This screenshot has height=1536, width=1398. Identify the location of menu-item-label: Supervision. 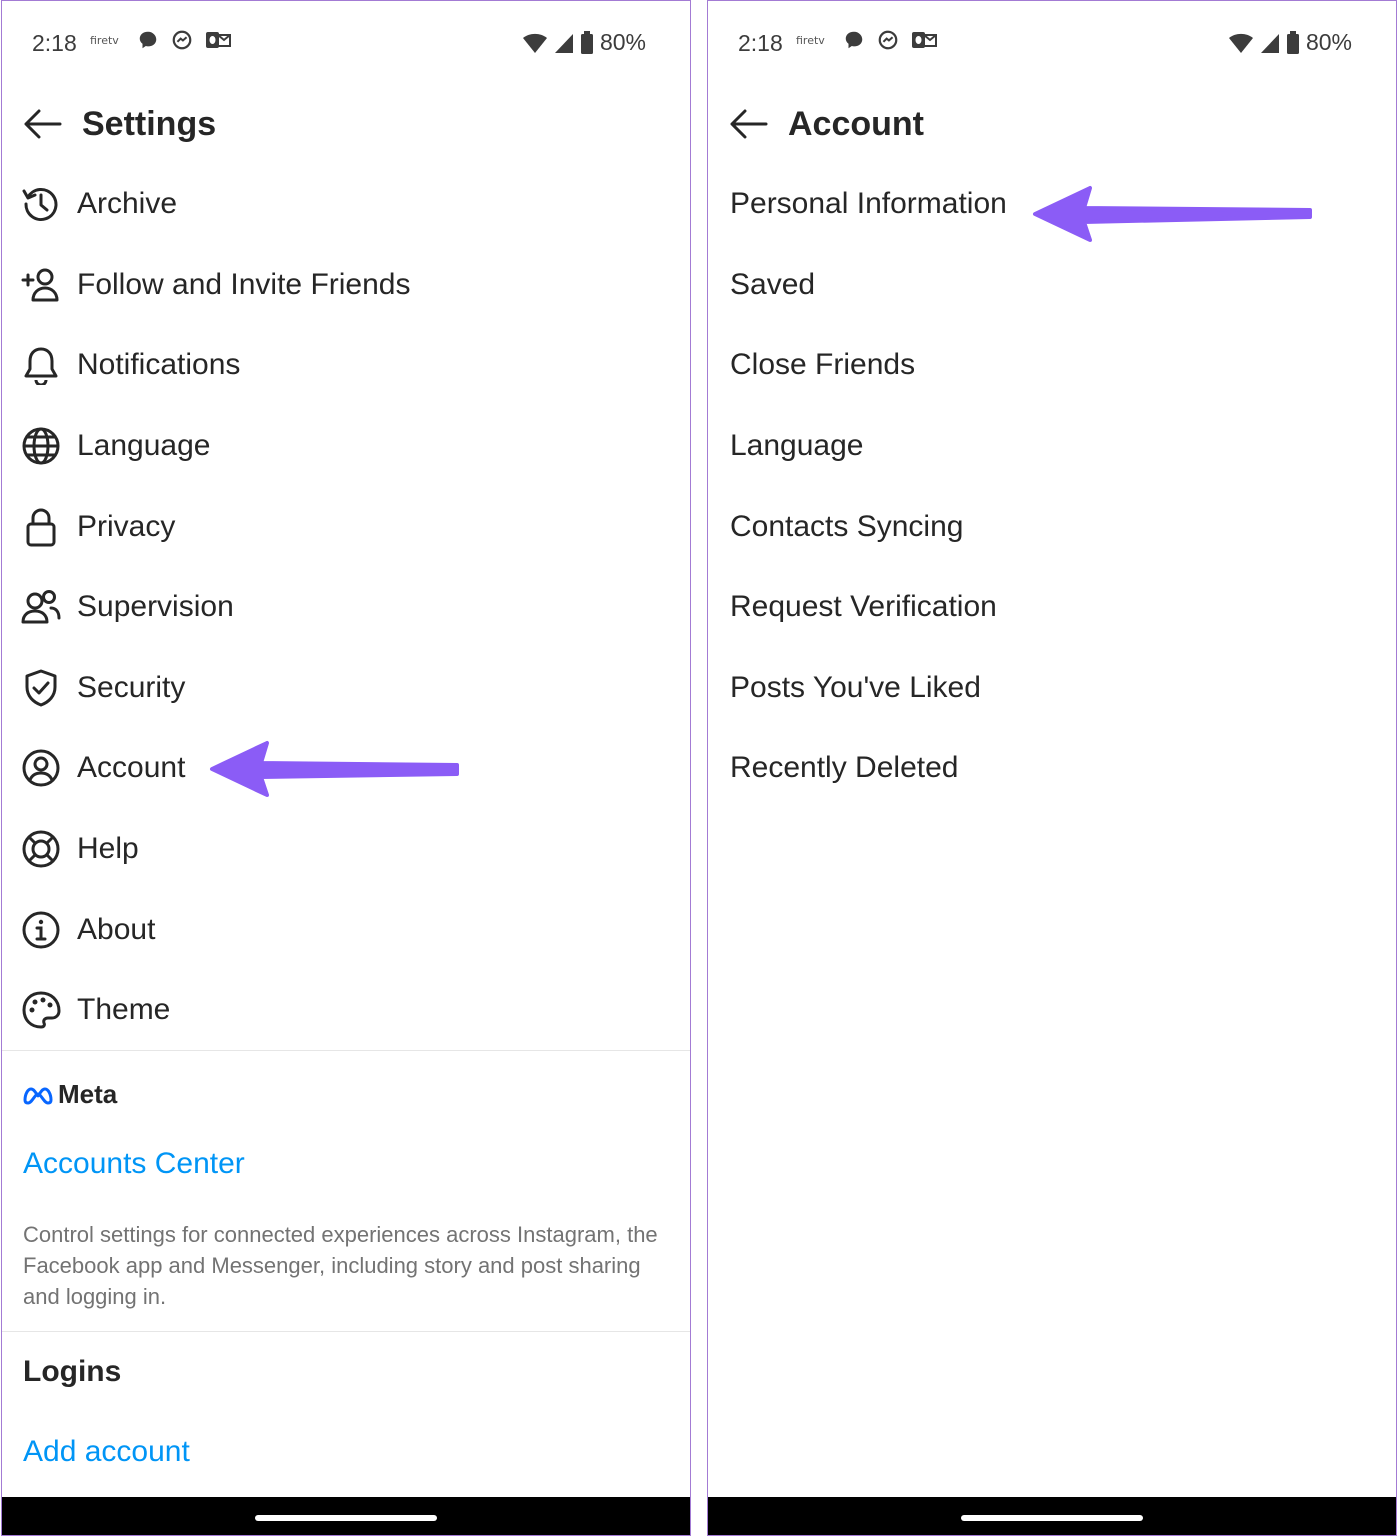
(155, 607).